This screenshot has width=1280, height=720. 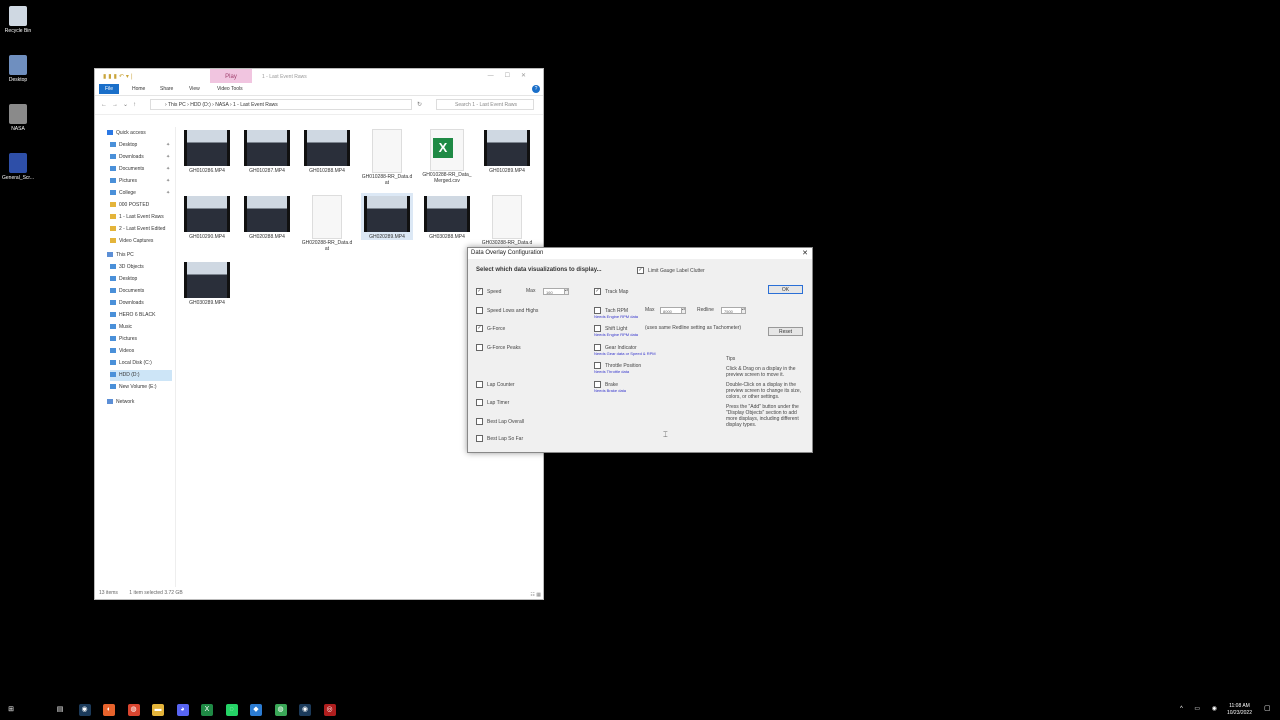 I want to click on sidebar-item: Video Captures, so click(x=131, y=241).